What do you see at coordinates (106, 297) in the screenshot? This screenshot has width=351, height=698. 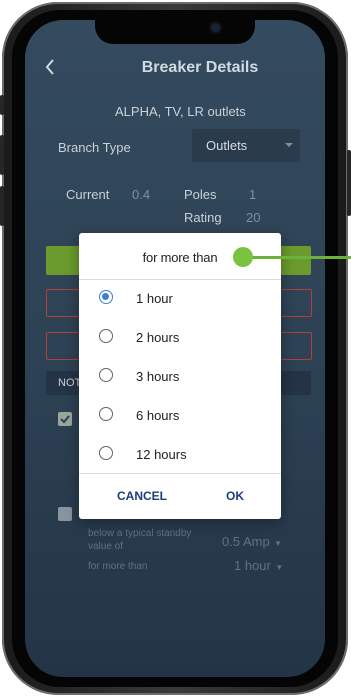 I see `radio-selected-icon` at bounding box center [106, 297].